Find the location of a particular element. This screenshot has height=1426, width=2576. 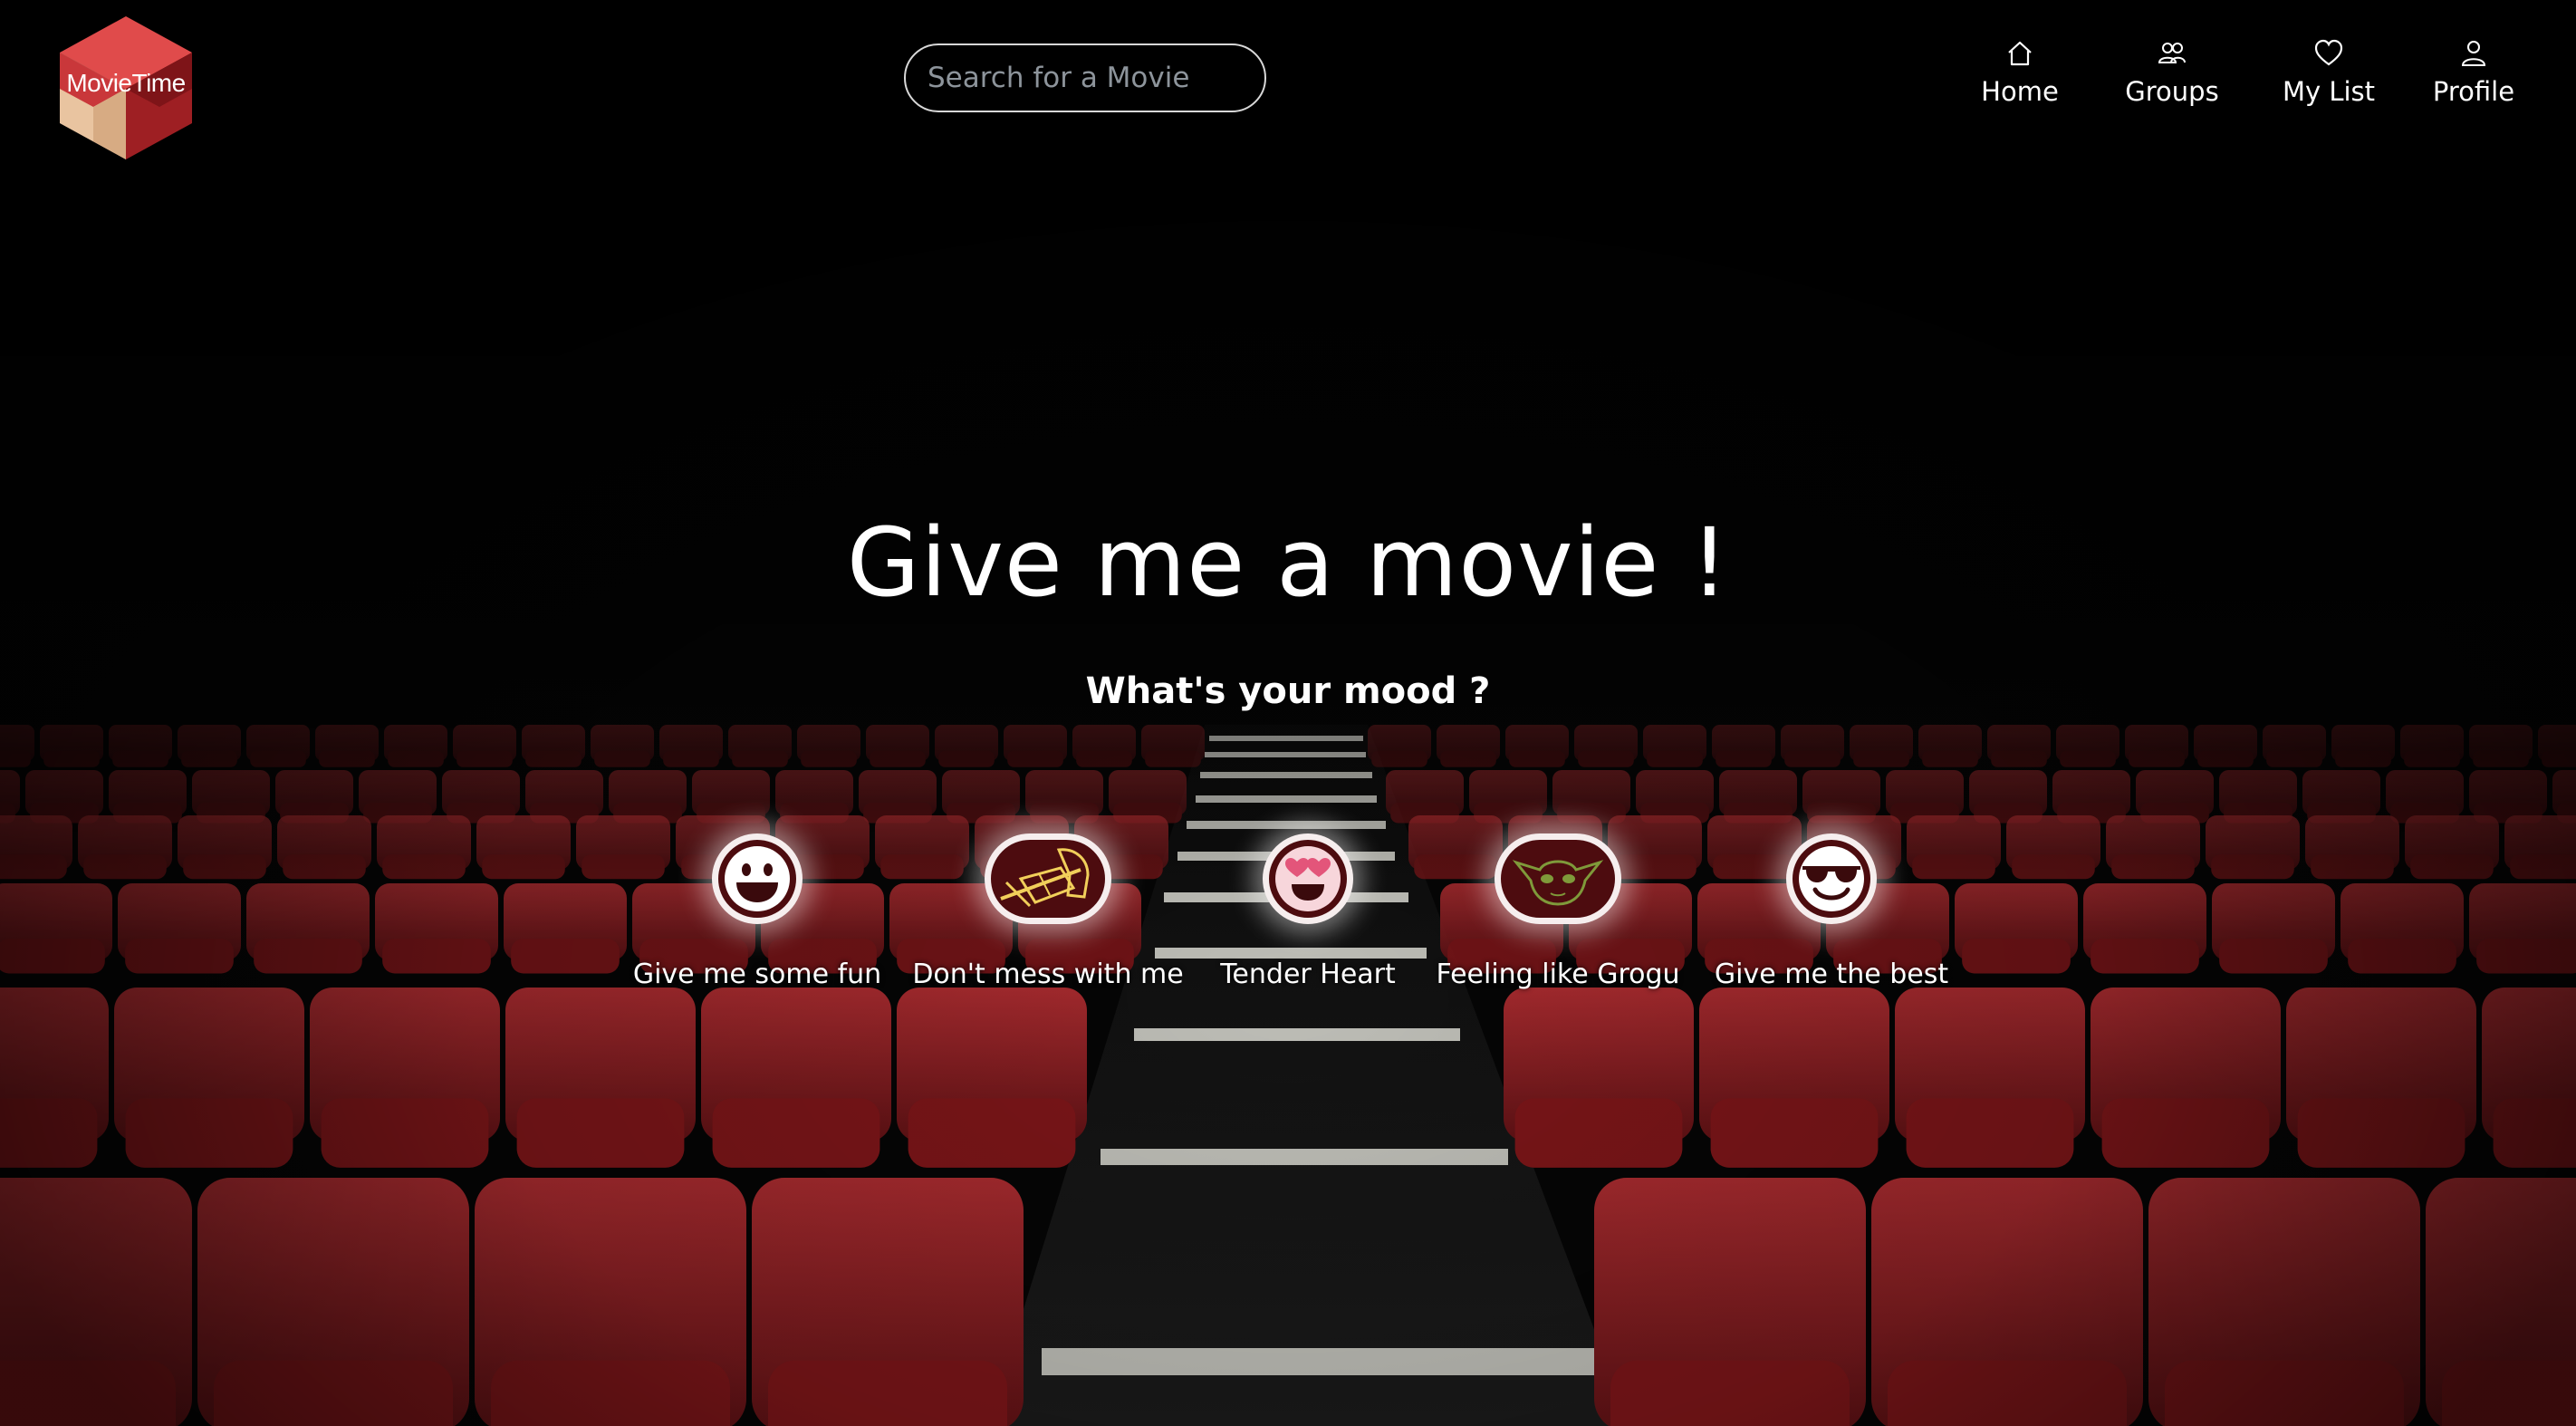

profile-icon is located at coordinates (2473, 53).